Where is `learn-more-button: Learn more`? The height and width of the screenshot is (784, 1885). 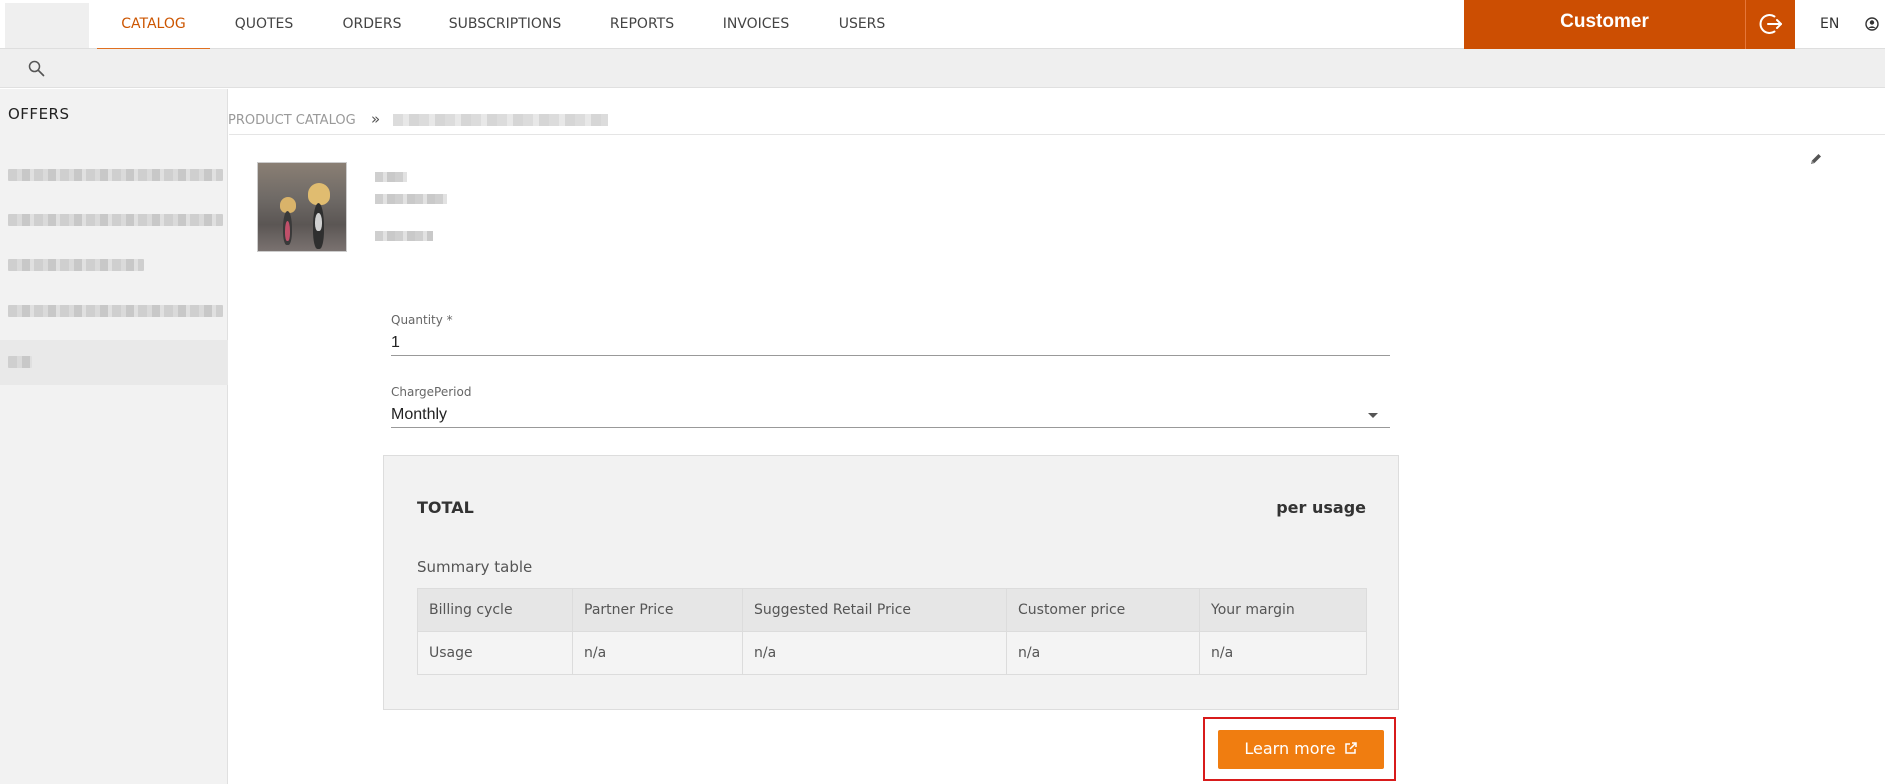
learn-more-button: Learn more is located at coordinates (1301, 749).